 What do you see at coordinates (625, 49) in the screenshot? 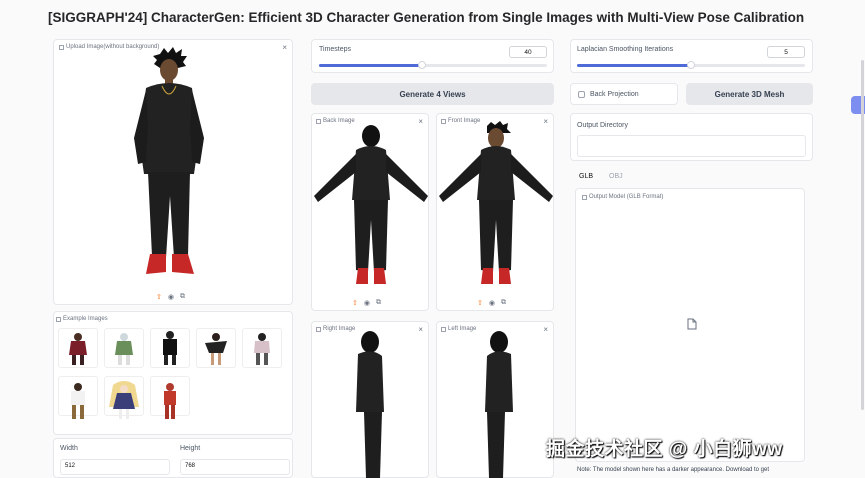
I see `laplacian-label: Laplacian Smoothing Iterations` at bounding box center [625, 49].